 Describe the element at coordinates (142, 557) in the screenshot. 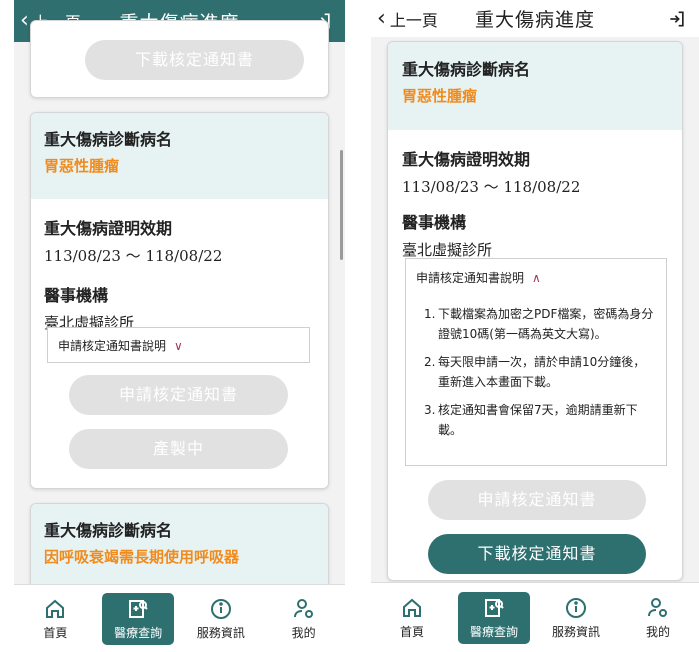

I see `diagnosis-name: 因呼吸衰竭需長期使用呼吸器` at that location.